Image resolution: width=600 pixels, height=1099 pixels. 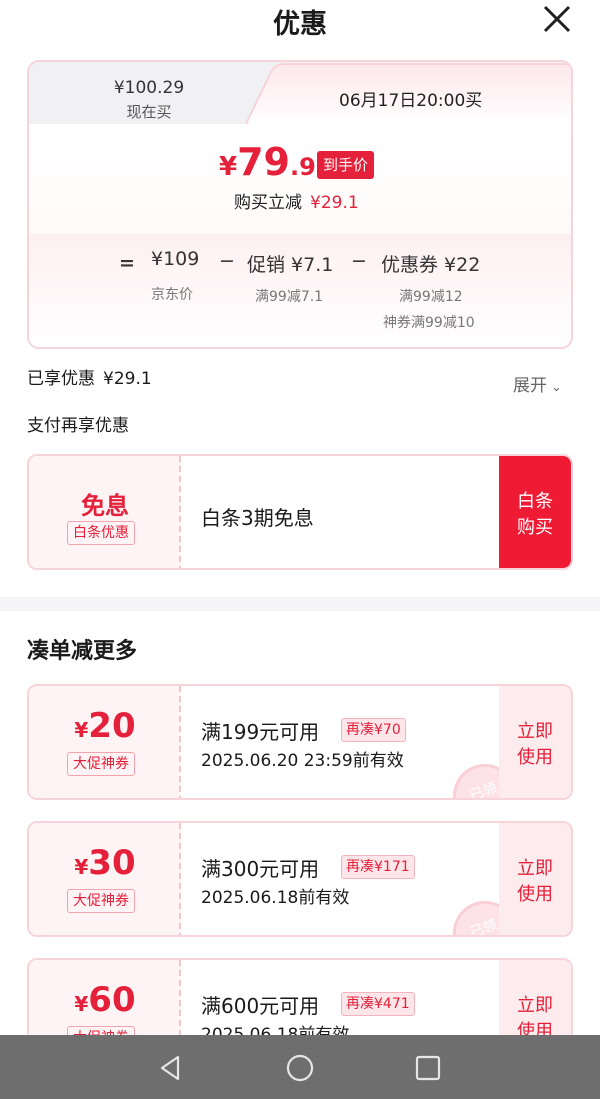 What do you see at coordinates (101, 533) in the screenshot?
I see `baitiao-tag: 白条优惠` at bounding box center [101, 533].